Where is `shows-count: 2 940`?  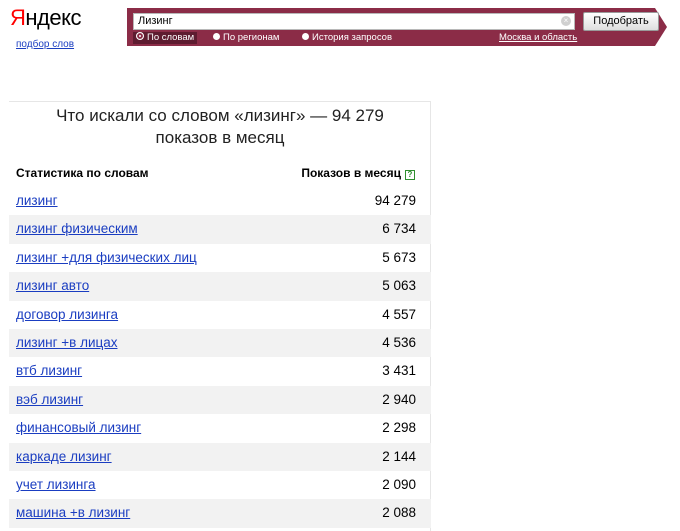
shows-count: 2 940 is located at coordinates (399, 399).